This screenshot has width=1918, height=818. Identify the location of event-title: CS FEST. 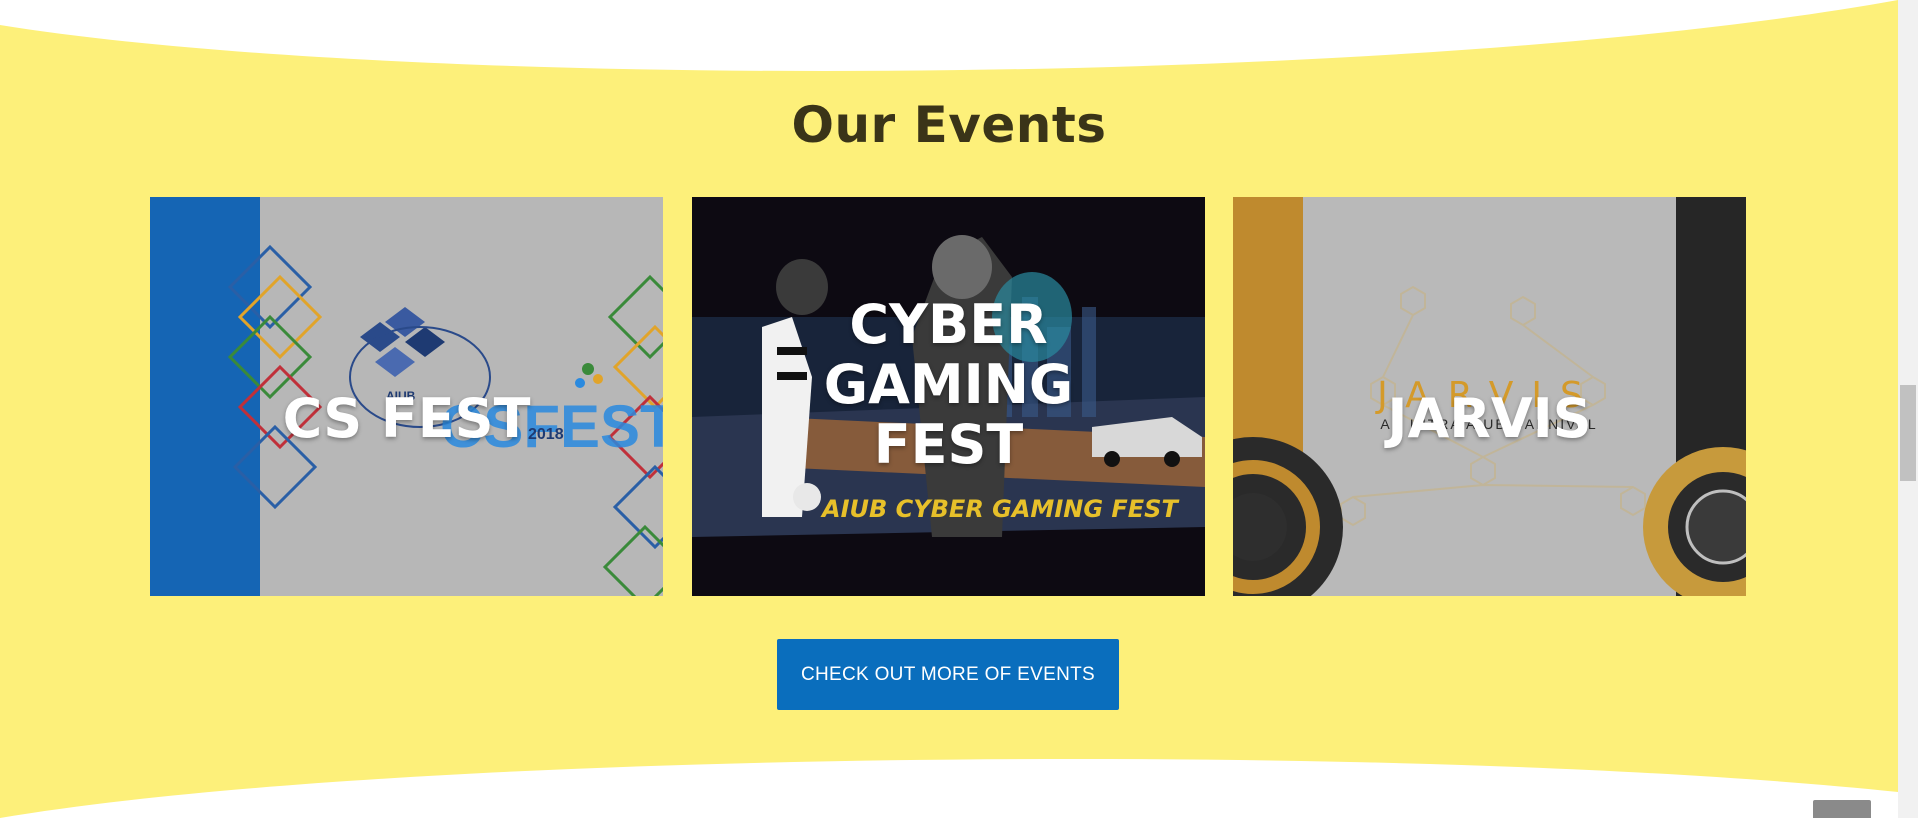
(406, 418).